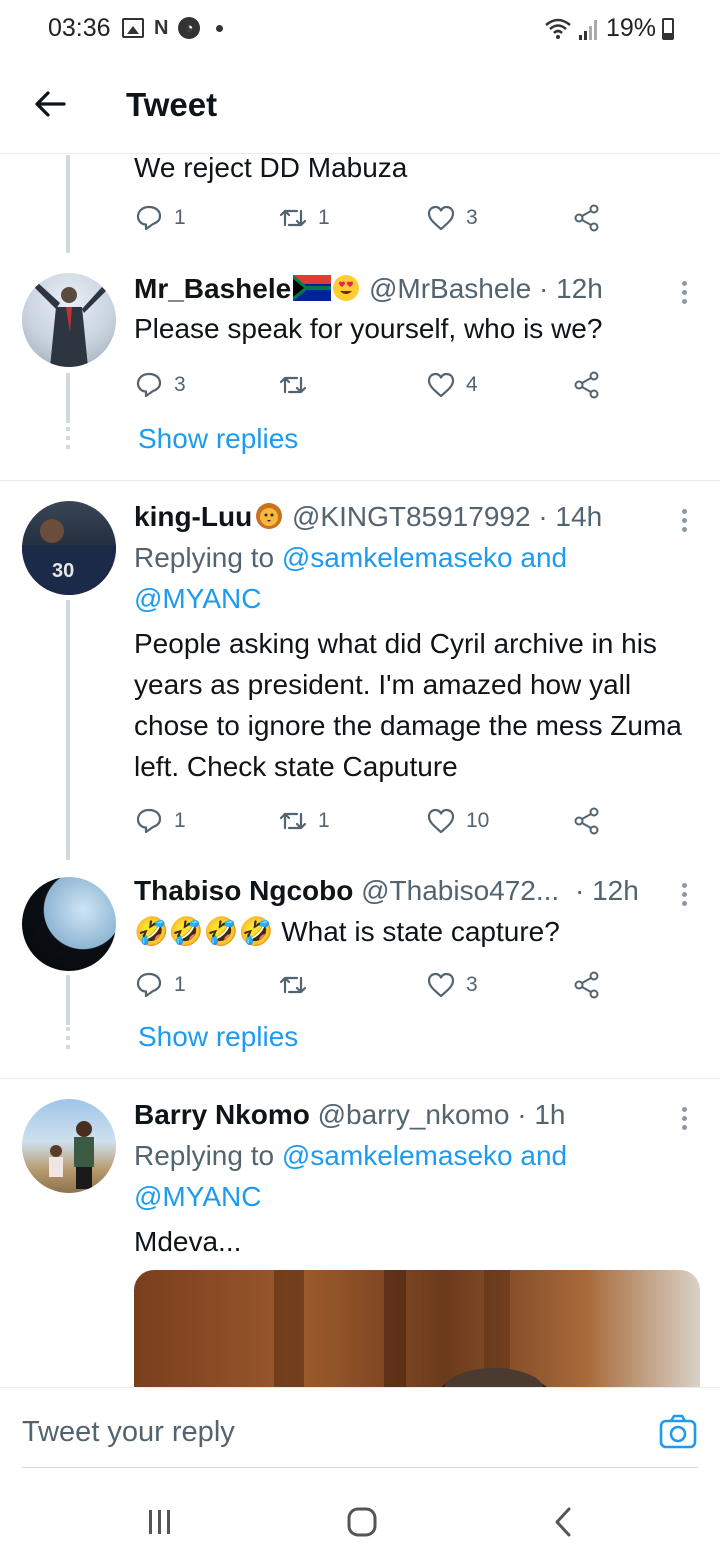  Describe the element at coordinates (374, 218) in the screenshot. I see `tweet-actions: 1 1 3` at that location.